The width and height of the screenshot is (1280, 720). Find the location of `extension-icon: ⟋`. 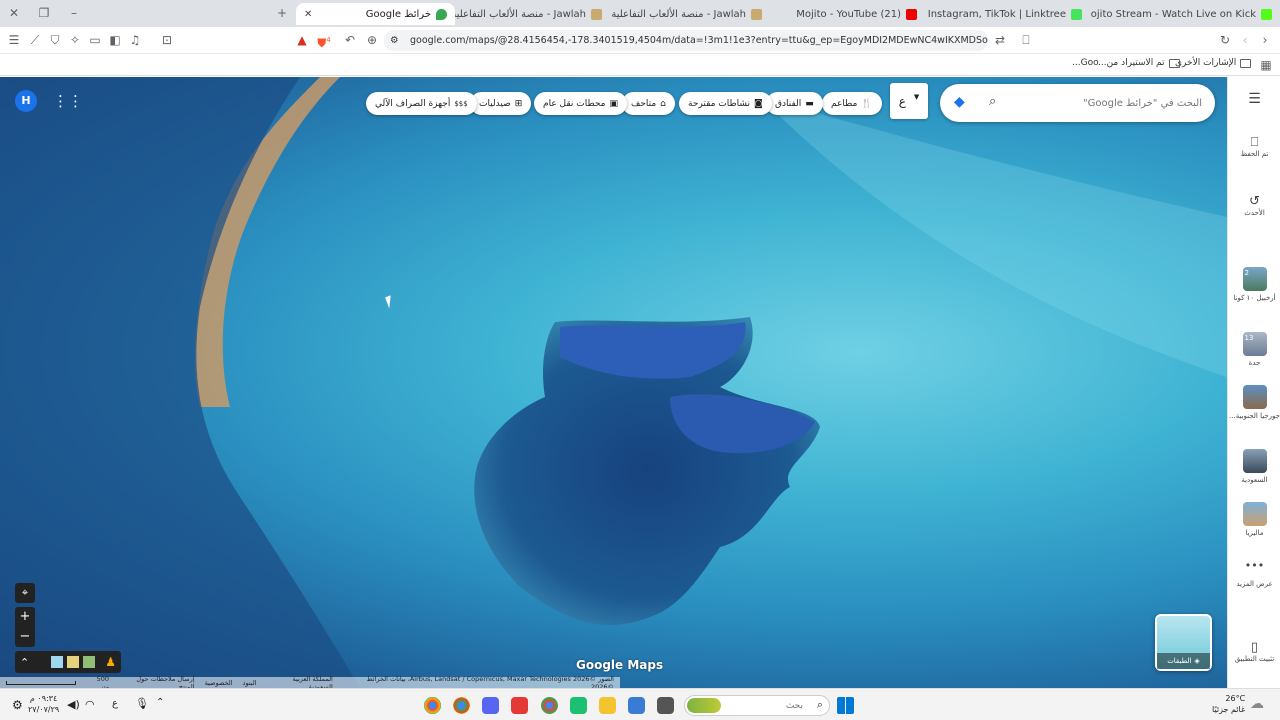

extension-icon: ⟋ is located at coordinates (35, 40).